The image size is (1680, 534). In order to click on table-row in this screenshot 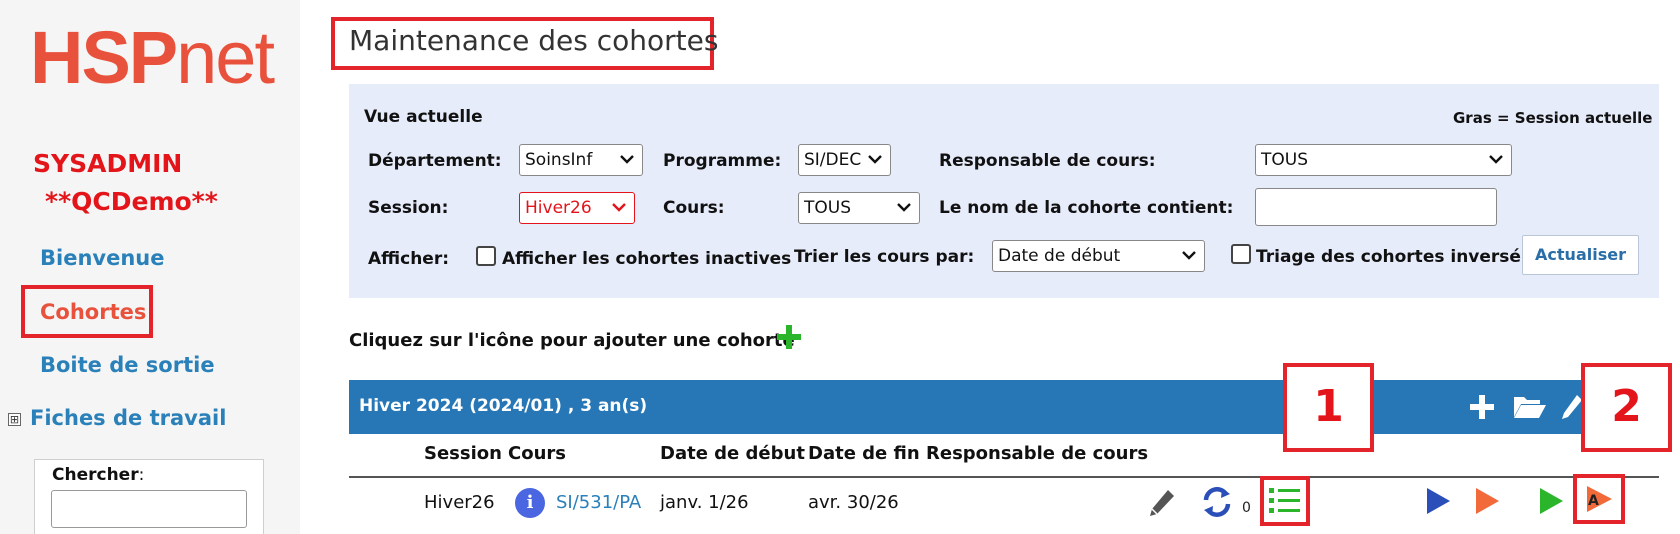, I will do `click(1004, 506)`.